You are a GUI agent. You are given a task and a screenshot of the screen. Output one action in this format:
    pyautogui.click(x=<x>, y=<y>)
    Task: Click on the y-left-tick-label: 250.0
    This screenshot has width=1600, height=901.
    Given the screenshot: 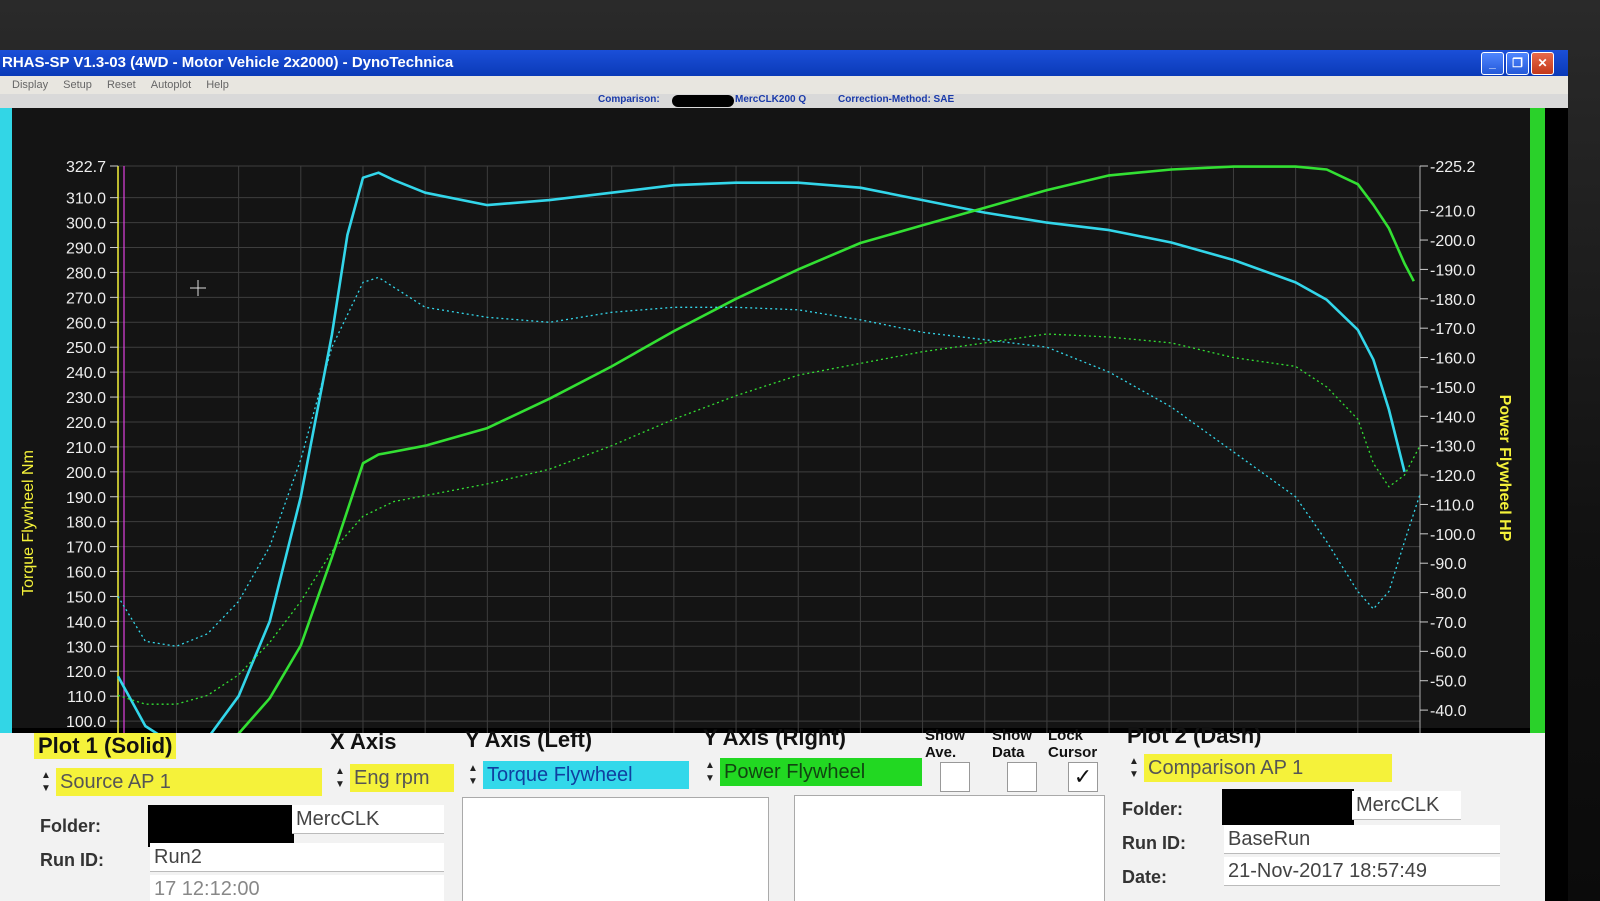 What is the action you would take?
    pyautogui.click(x=86, y=348)
    